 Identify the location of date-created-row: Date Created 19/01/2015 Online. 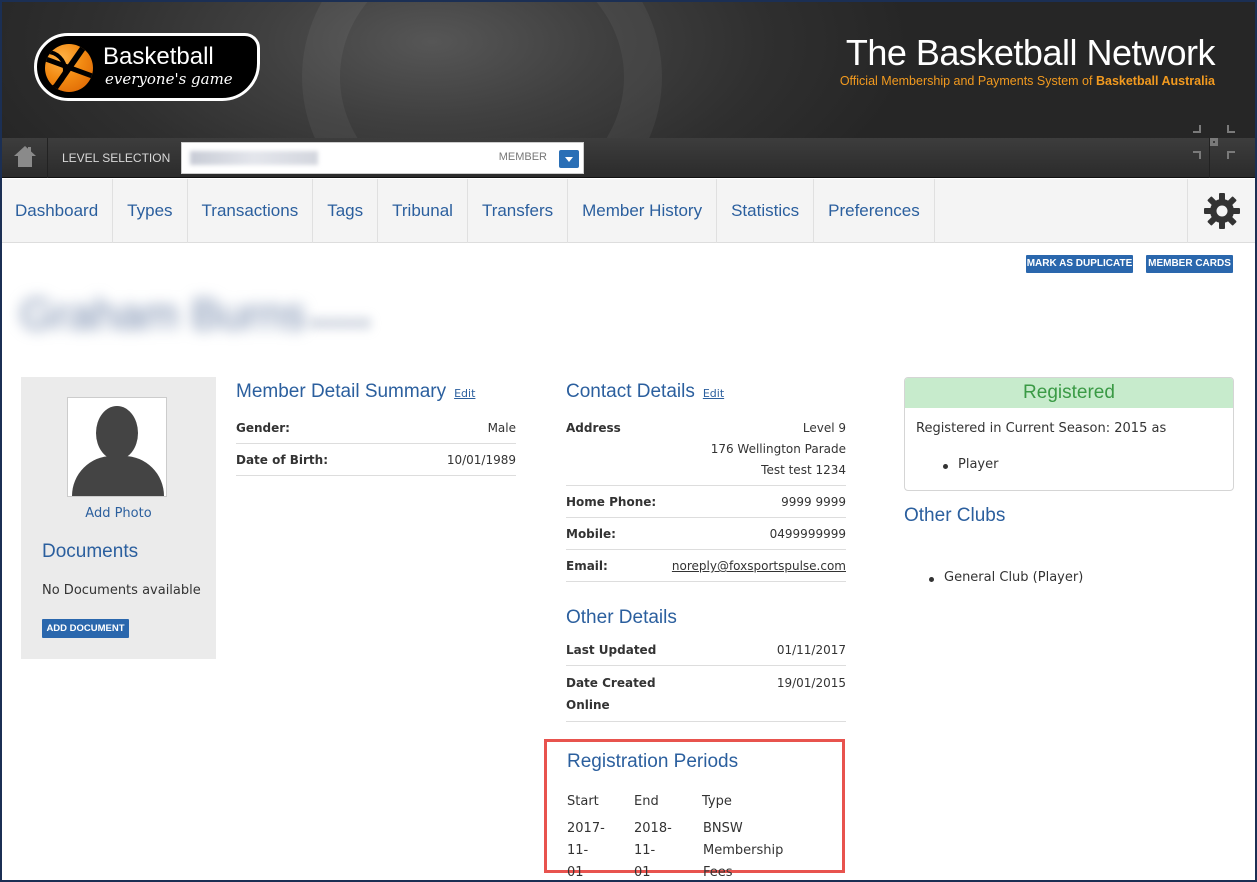
(706, 699).